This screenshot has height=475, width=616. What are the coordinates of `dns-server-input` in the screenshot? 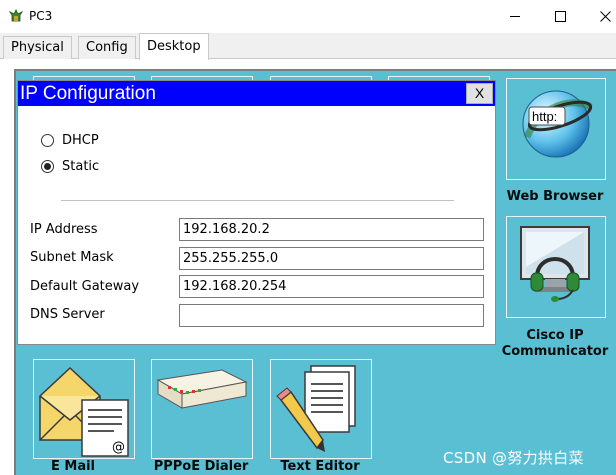 It's located at (331, 315).